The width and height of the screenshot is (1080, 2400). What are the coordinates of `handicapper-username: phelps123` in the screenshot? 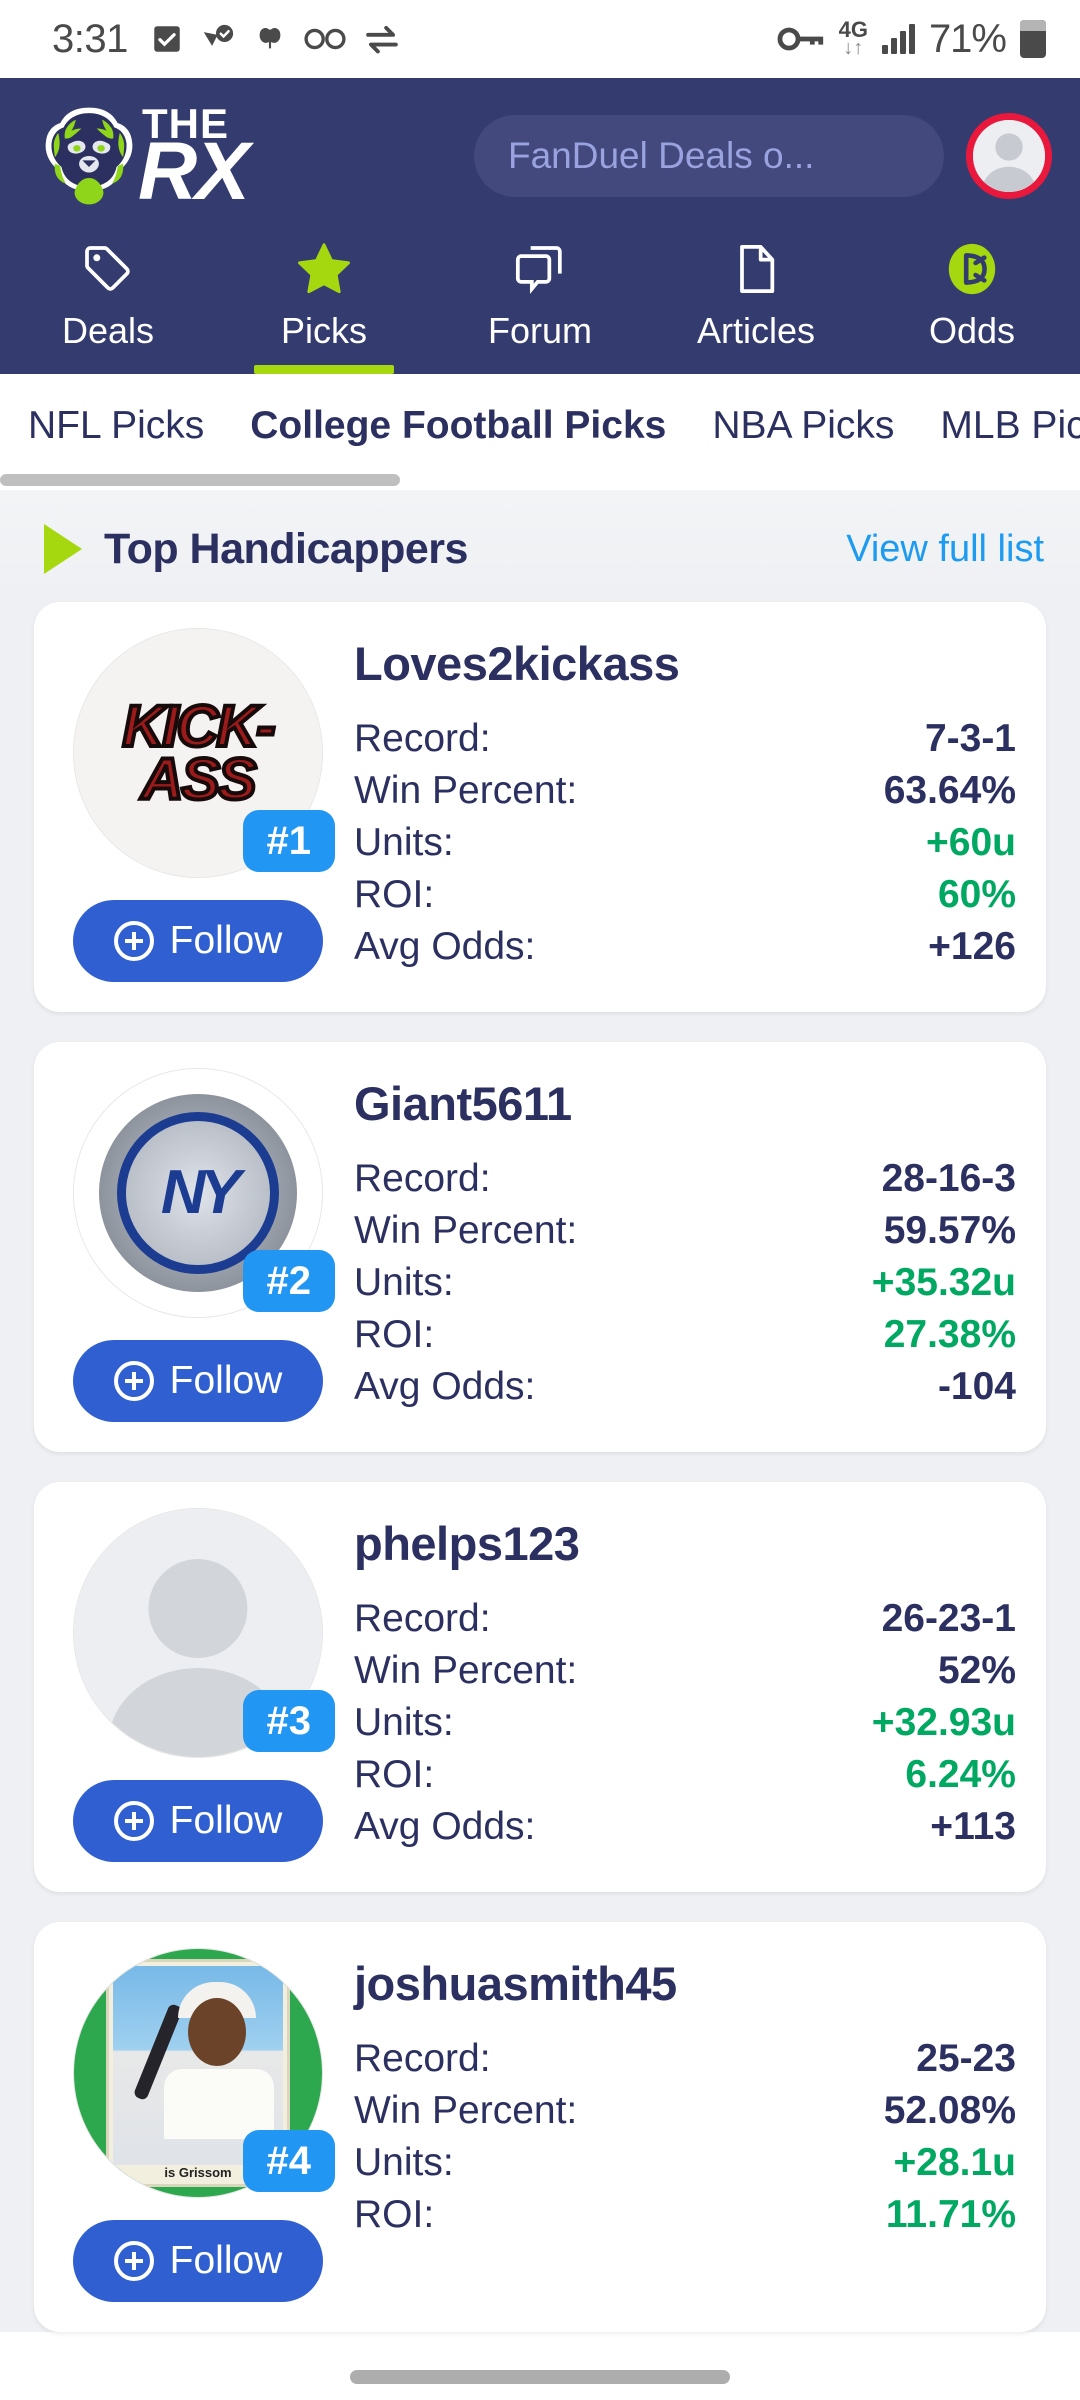 It's located at (685, 1543).